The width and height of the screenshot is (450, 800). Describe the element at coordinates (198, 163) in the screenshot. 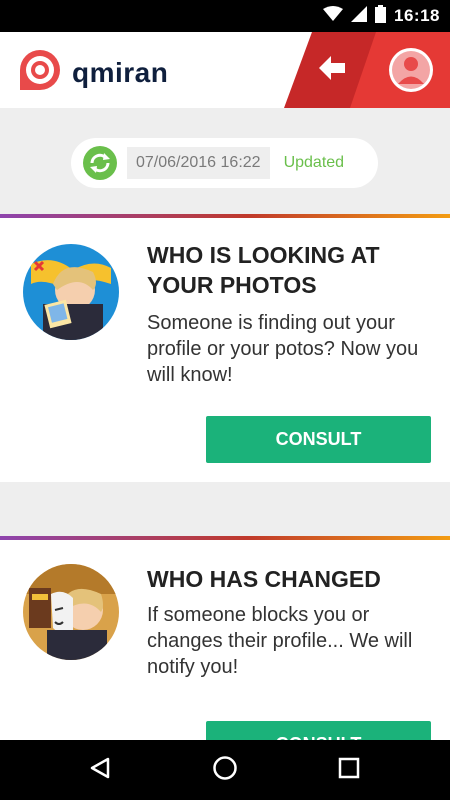

I see `last-update-date: 07/06/2016 16:22` at that location.